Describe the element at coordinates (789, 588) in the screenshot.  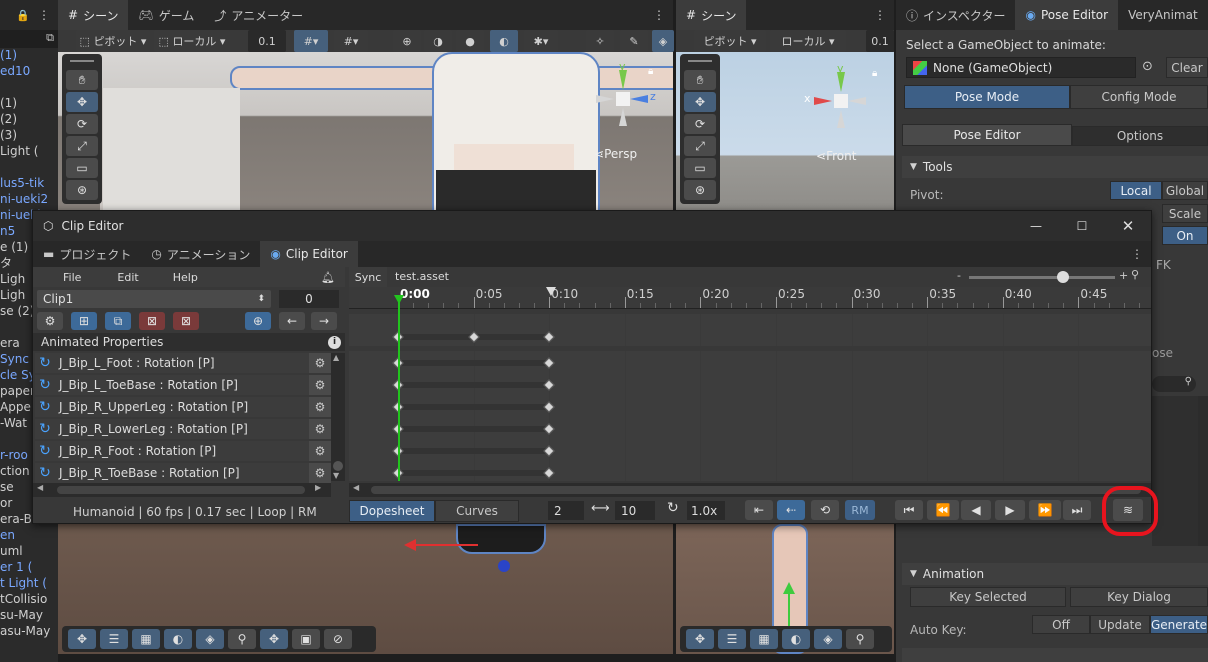
I see `move-handle-arrow` at that location.